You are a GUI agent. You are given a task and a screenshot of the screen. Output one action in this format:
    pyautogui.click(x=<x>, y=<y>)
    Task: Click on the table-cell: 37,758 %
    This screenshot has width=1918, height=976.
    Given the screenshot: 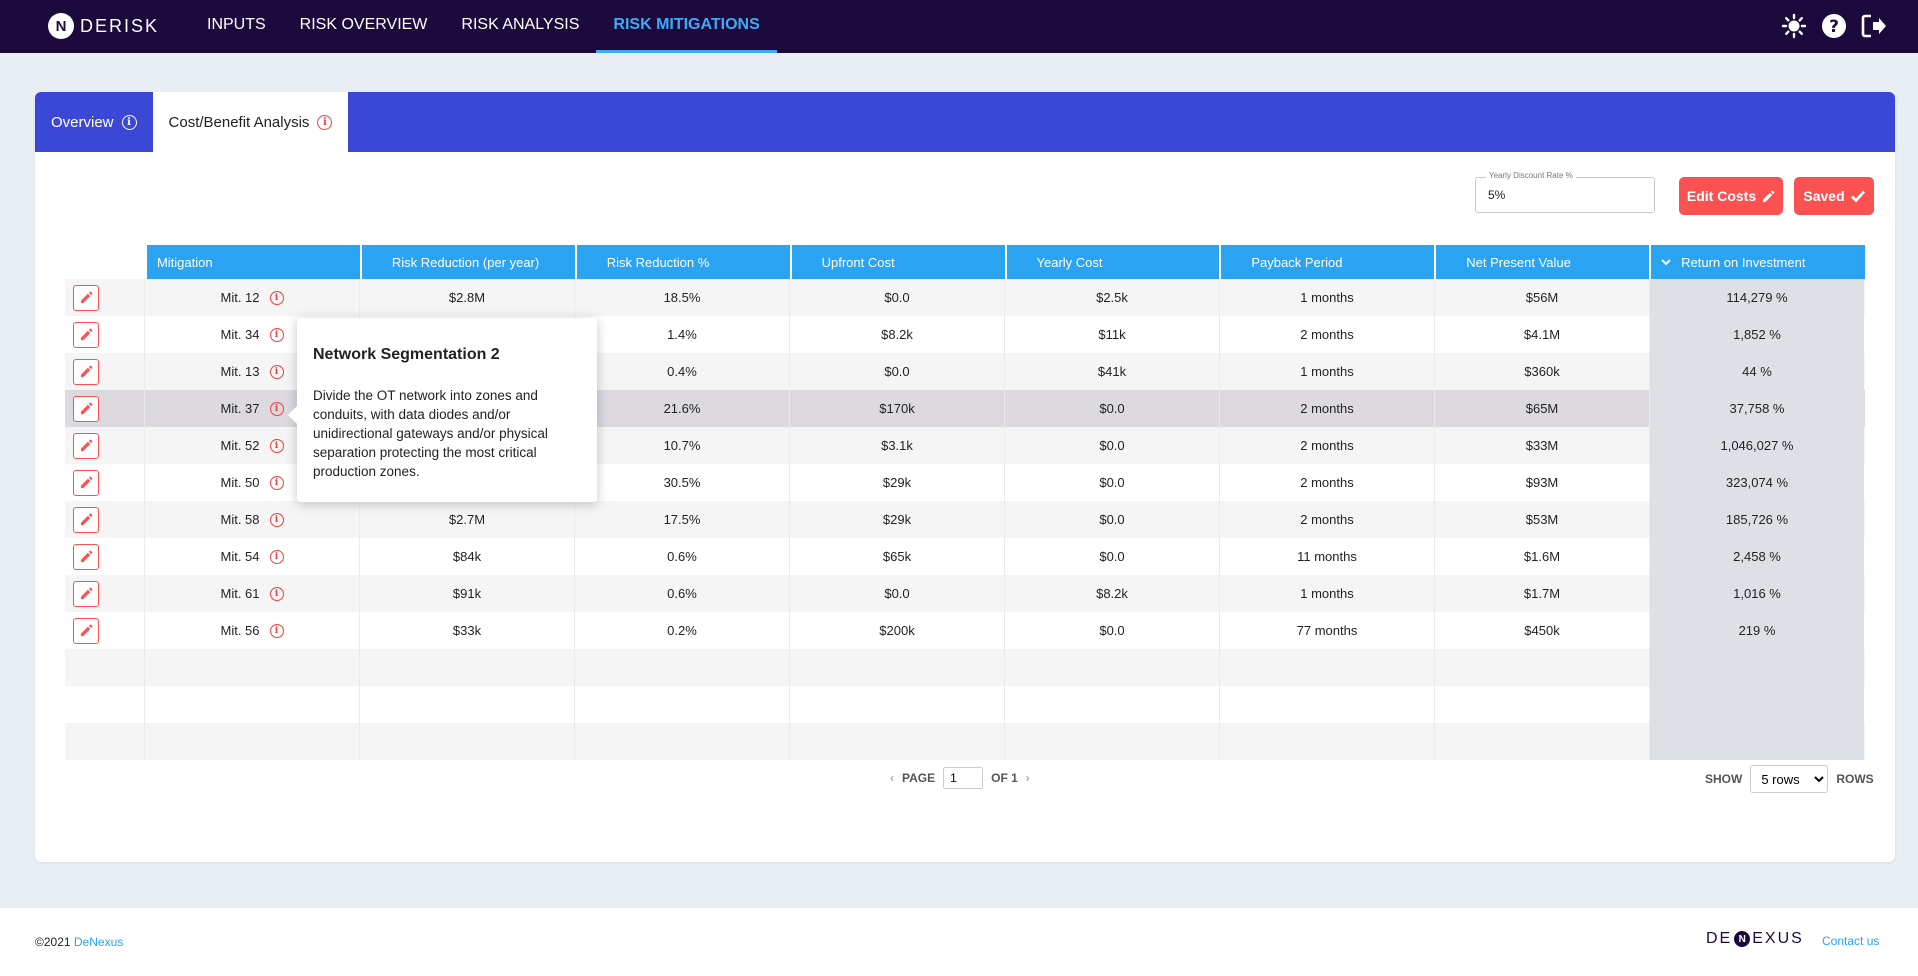 What is the action you would take?
    pyautogui.click(x=1757, y=408)
    